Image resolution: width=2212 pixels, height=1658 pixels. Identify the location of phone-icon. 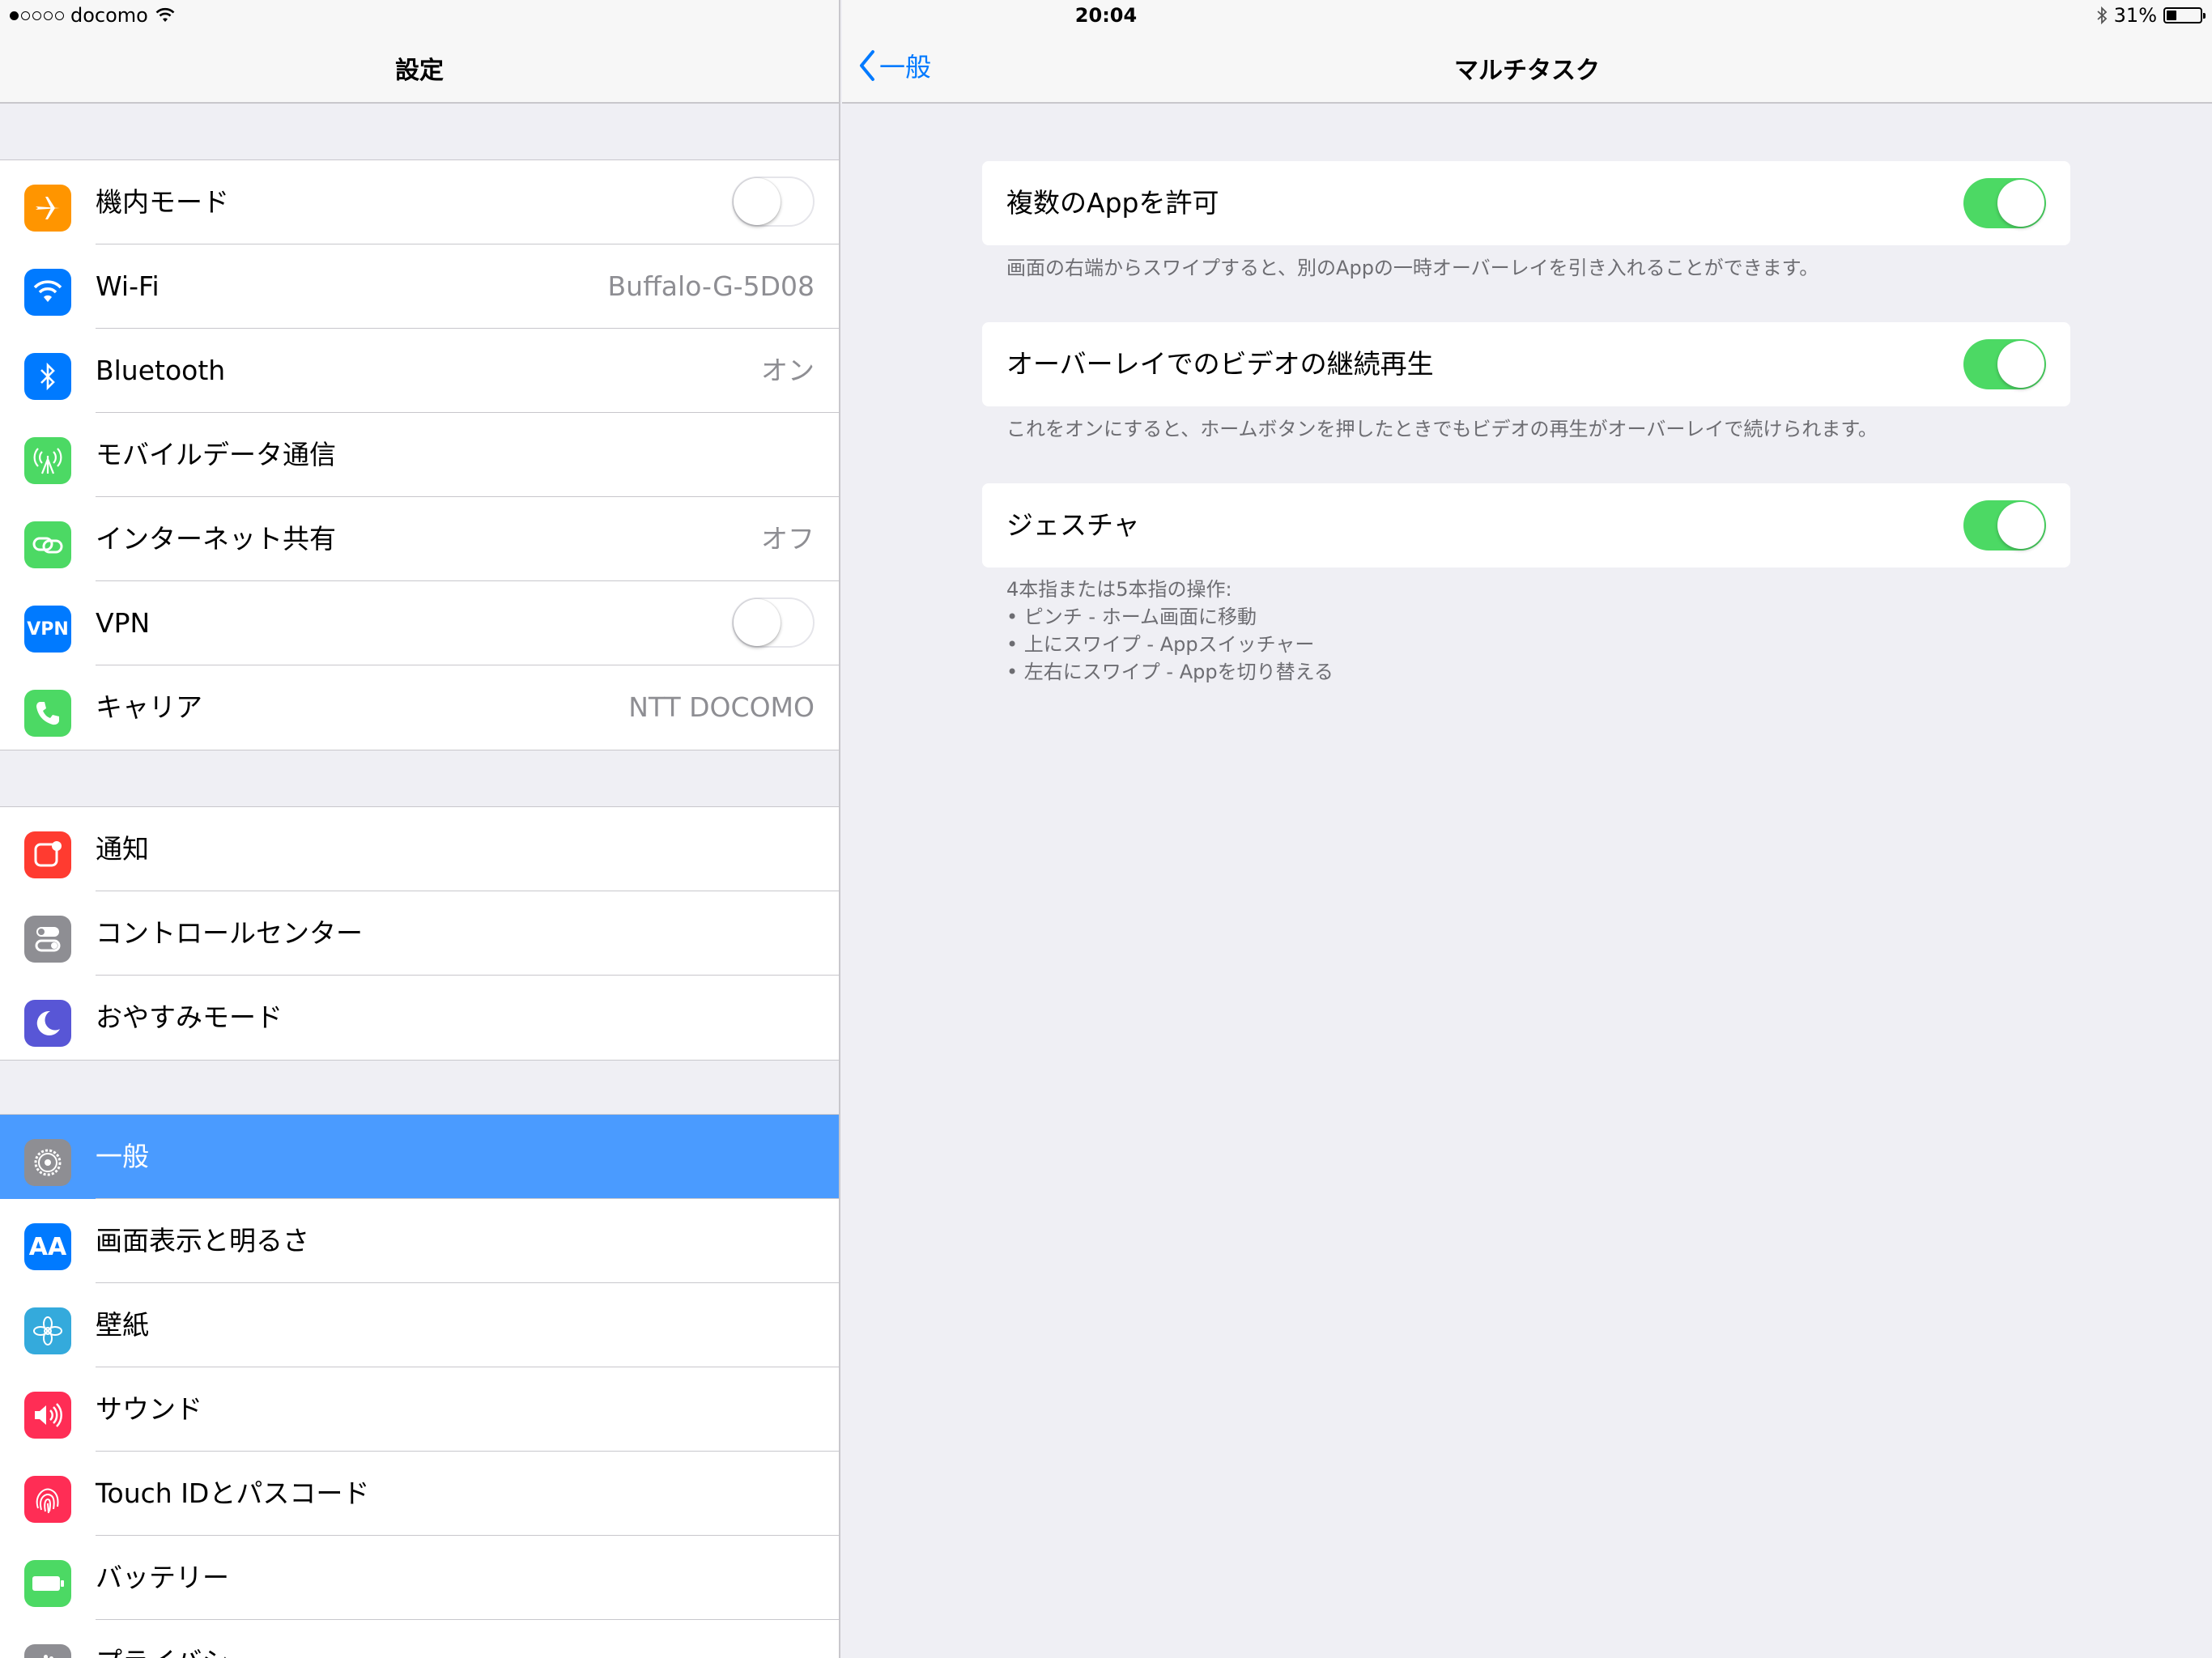
(48, 713).